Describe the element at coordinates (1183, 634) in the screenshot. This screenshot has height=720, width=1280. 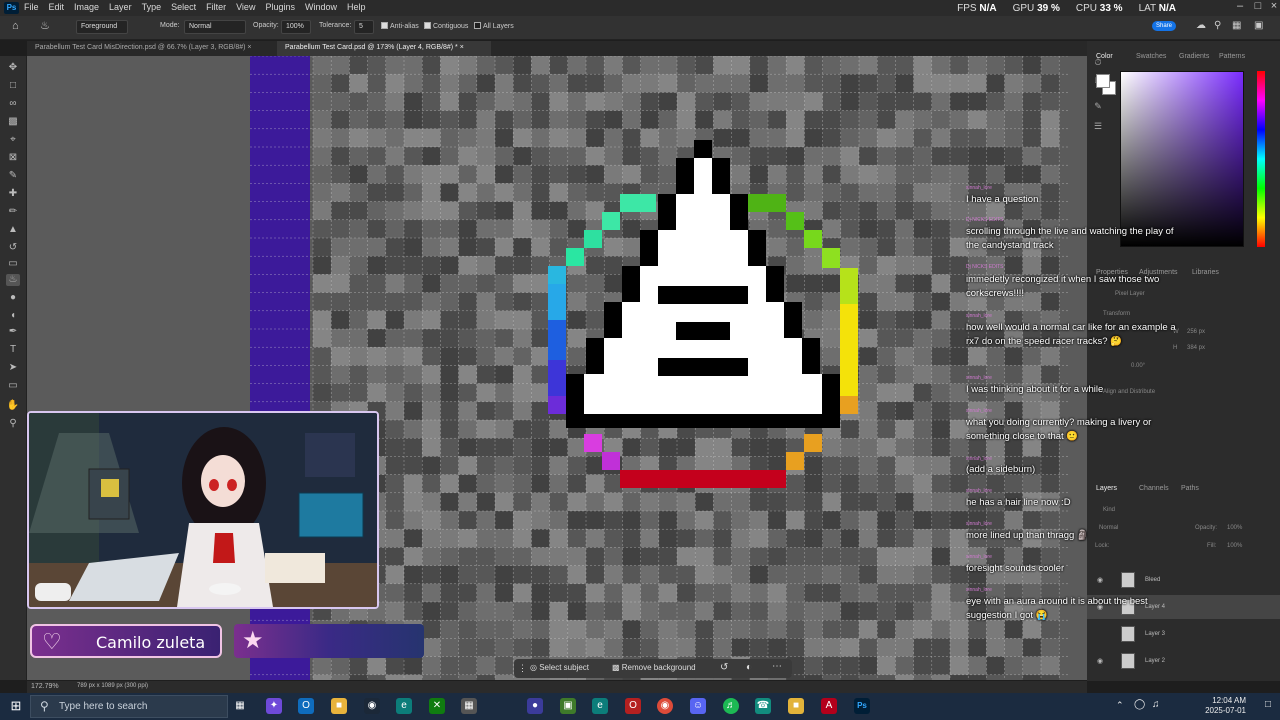
I see `layer-row: Layer 3` at that location.